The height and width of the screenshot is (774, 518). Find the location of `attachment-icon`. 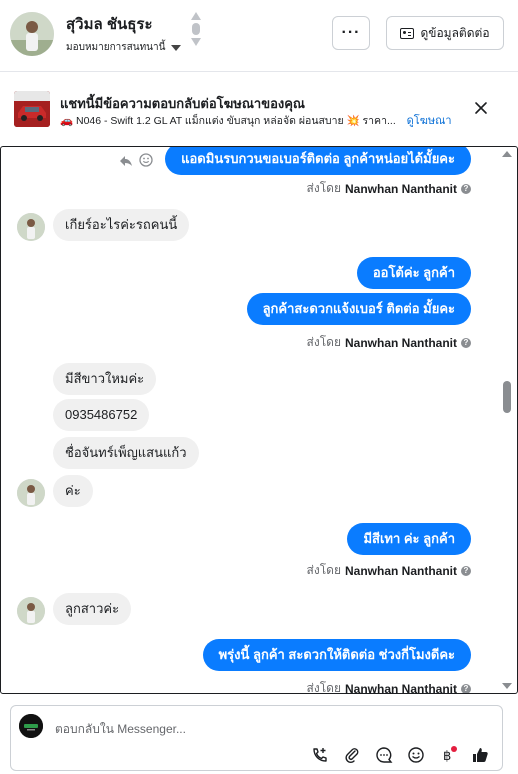

attachment-icon is located at coordinates (352, 755).